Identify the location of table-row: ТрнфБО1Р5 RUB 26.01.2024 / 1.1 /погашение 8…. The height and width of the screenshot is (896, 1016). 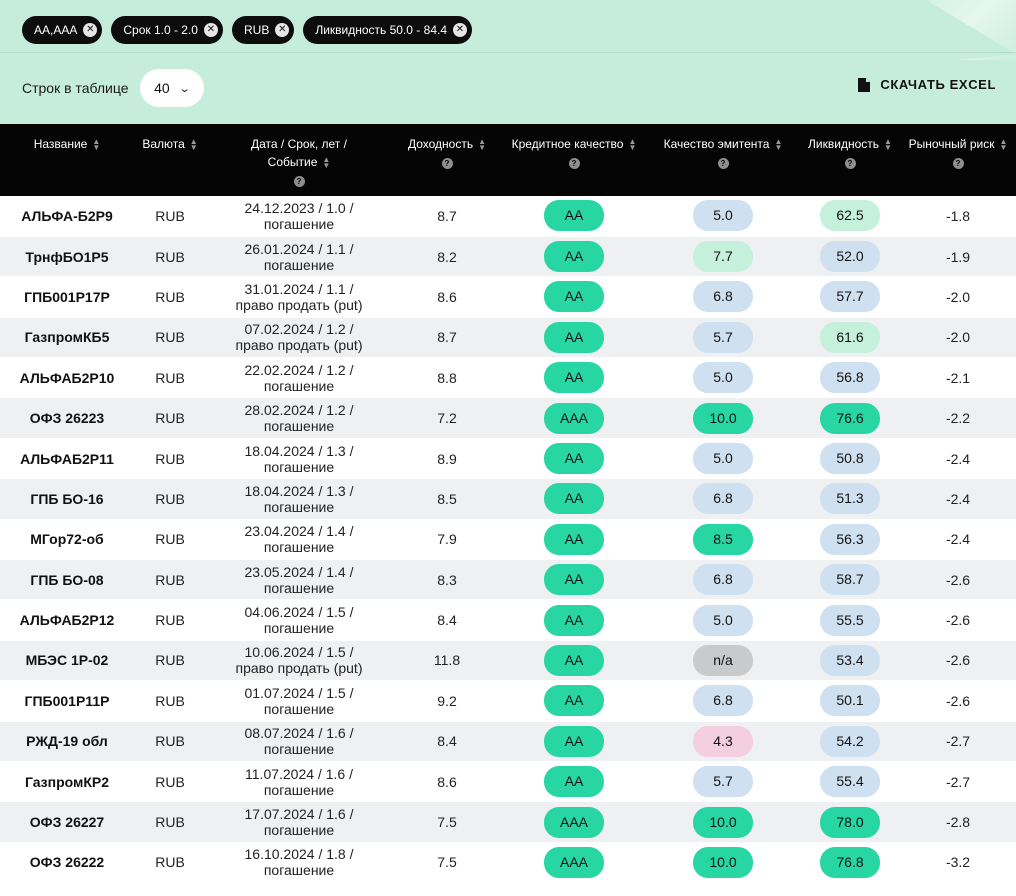
(508, 256).